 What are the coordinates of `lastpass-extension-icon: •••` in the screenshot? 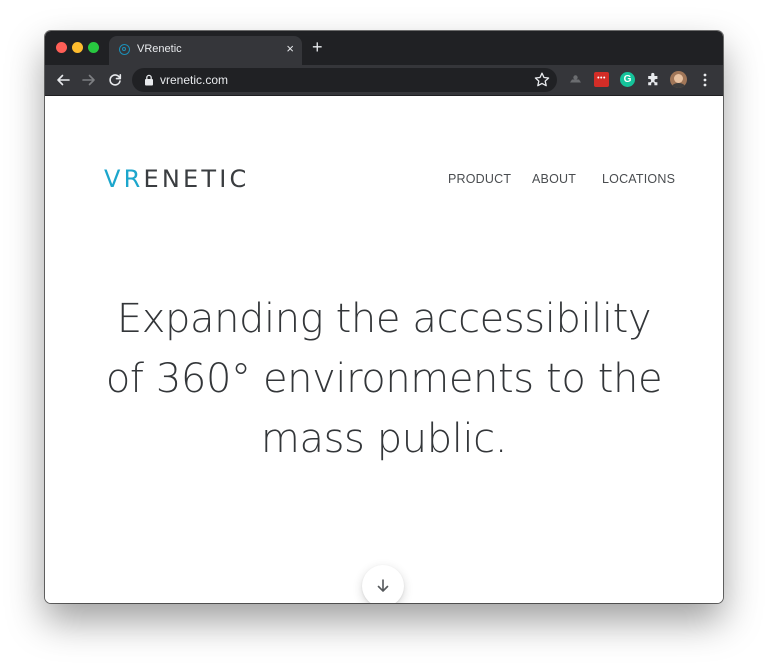 It's located at (601, 79).